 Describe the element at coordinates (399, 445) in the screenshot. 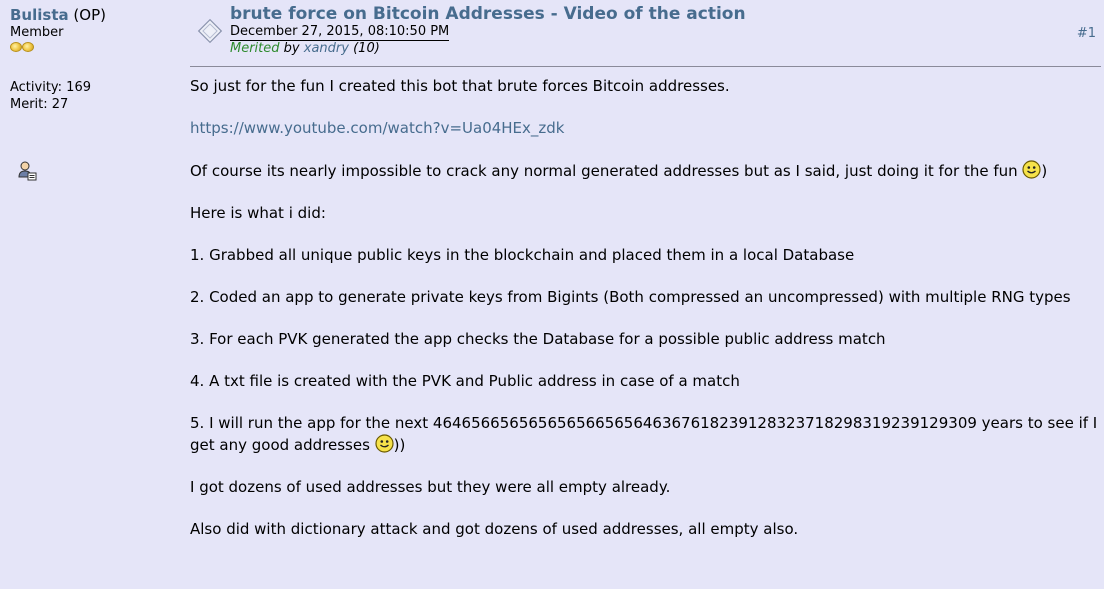

I see `paragraph-tail: ))` at that location.